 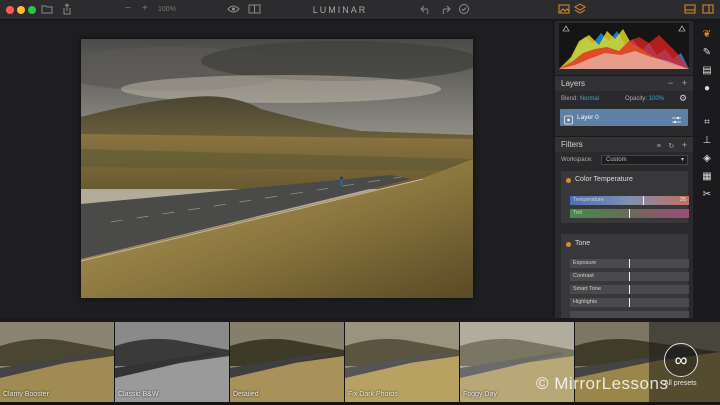 What do you see at coordinates (26, 394) in the screenshot?
I see `preset-label: Clarity Booster` at bounding box center [26, 394].